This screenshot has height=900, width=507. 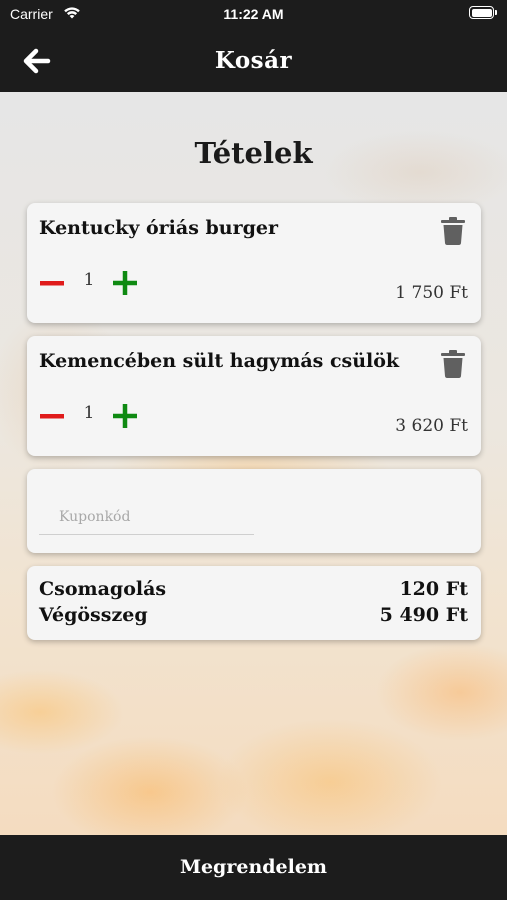 I want to click on order-summary: Csomagolás 120 Ft Végösszeg 5 490 Ft, so click(x=254, y=603).